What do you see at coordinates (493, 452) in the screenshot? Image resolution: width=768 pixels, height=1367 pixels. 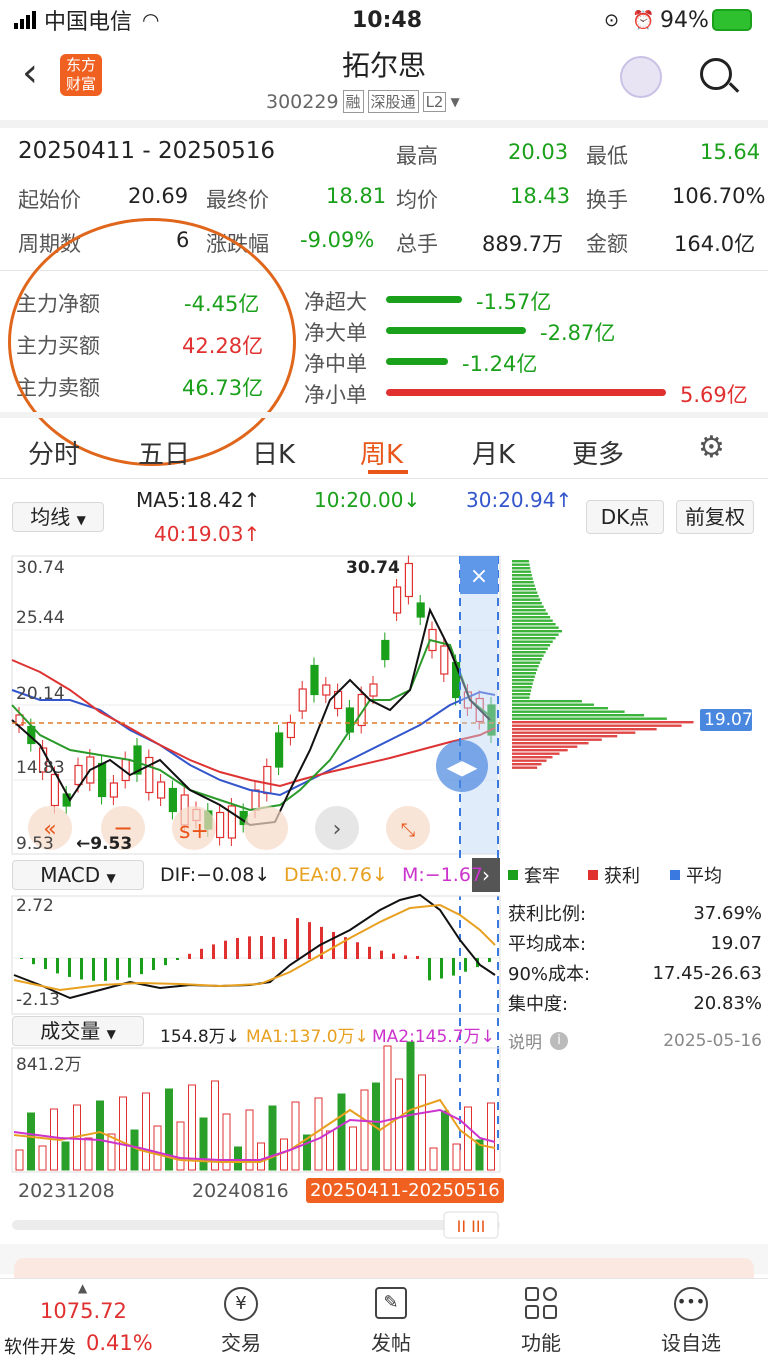 I see `tab-month-k: 月K` at bounding box center [493, 452].